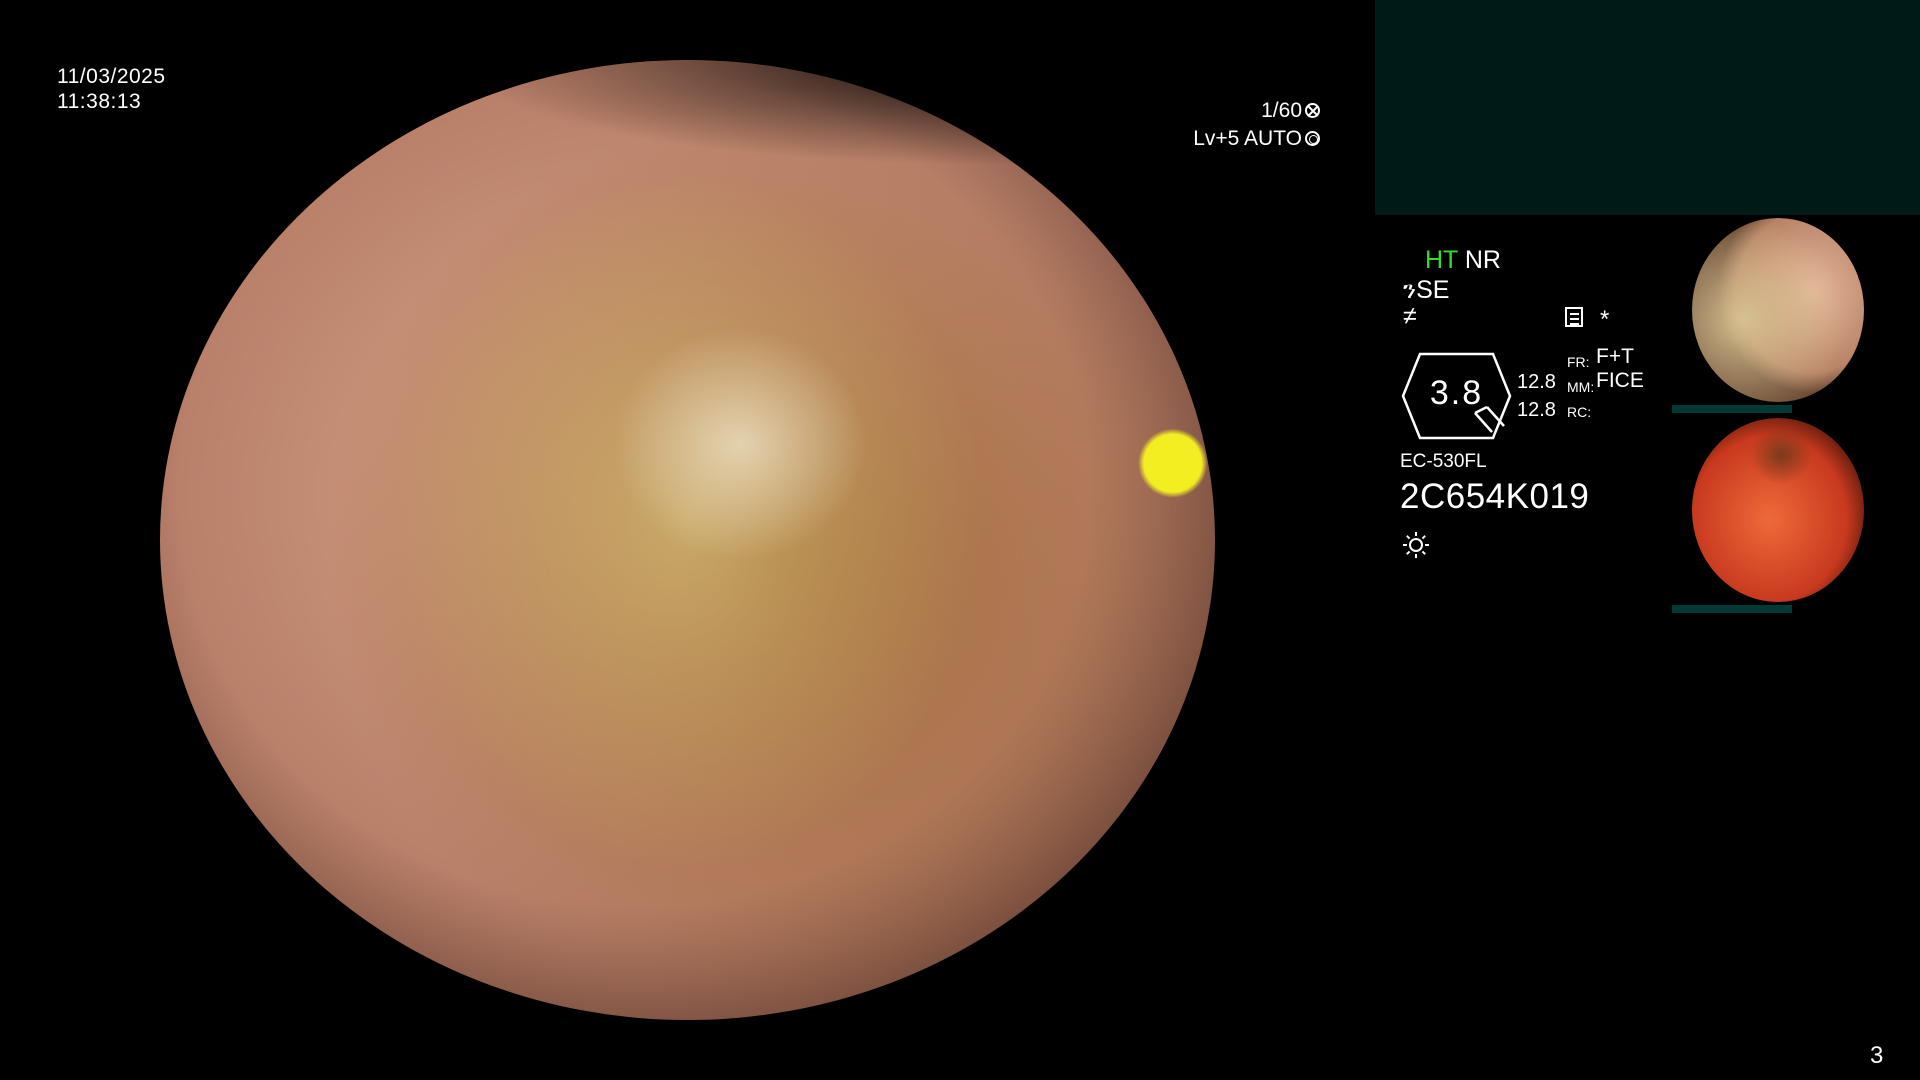 This screenshot has height=1080, width=1920. I want to click on se-label: SE, so click(1433, 290).